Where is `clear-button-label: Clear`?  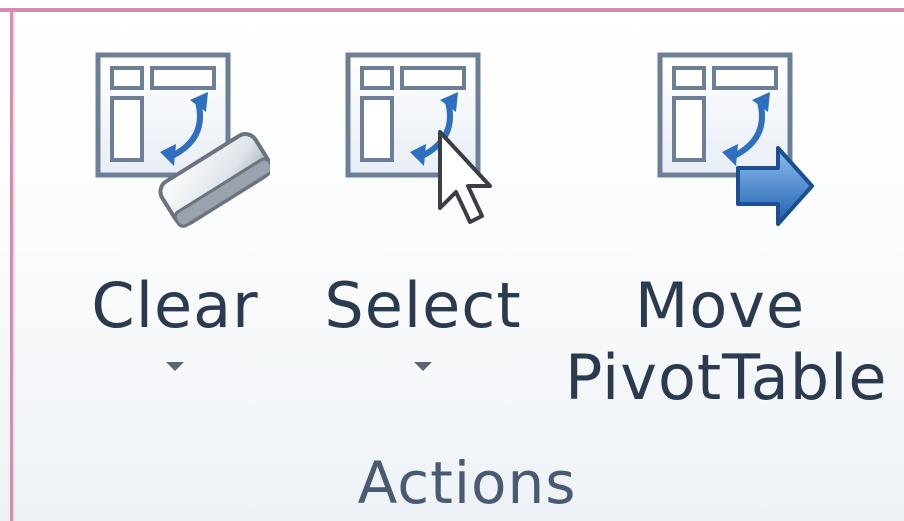 clear-button-label: Clear is located at coordinates (175, 305).